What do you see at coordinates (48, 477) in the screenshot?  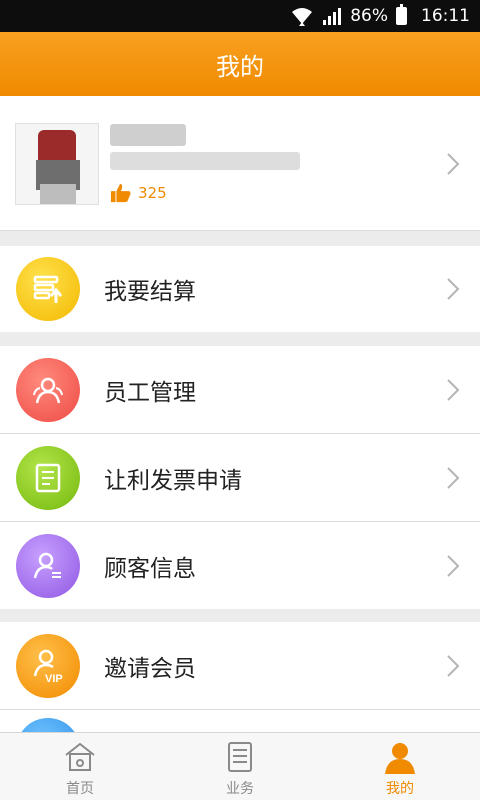 I see `invoice-document-icon` at bounding box center [48, 477].